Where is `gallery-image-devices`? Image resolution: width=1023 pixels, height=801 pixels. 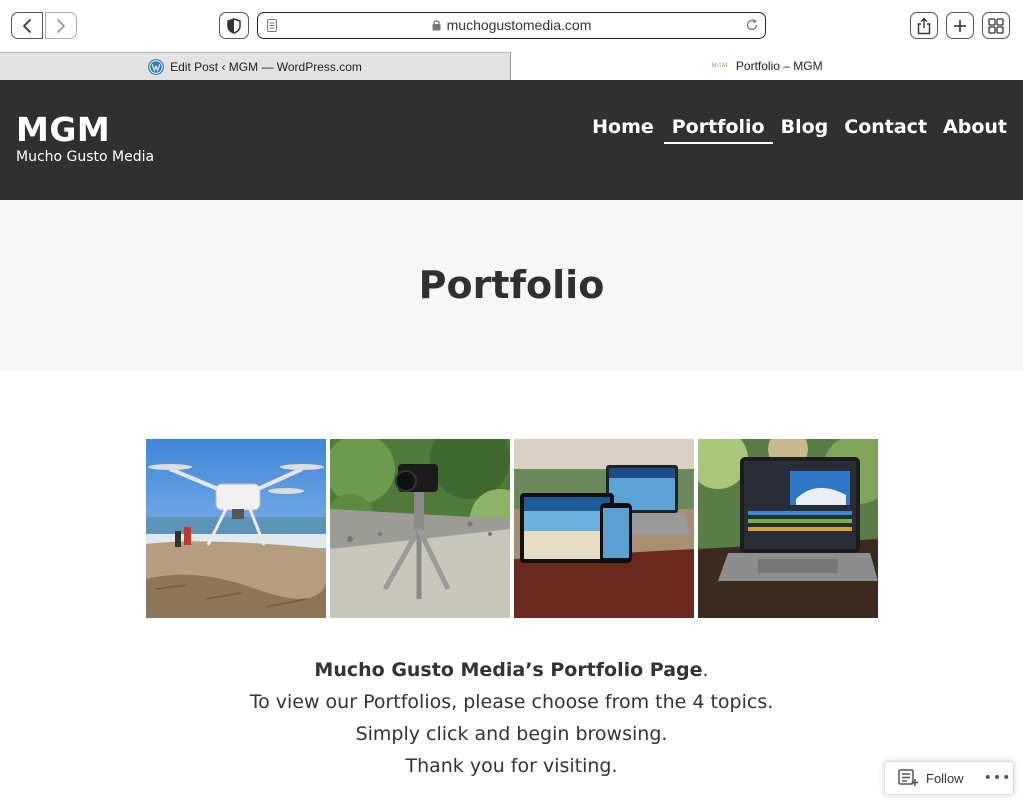 gallery-image-devices is located at coordinates (604, 528).